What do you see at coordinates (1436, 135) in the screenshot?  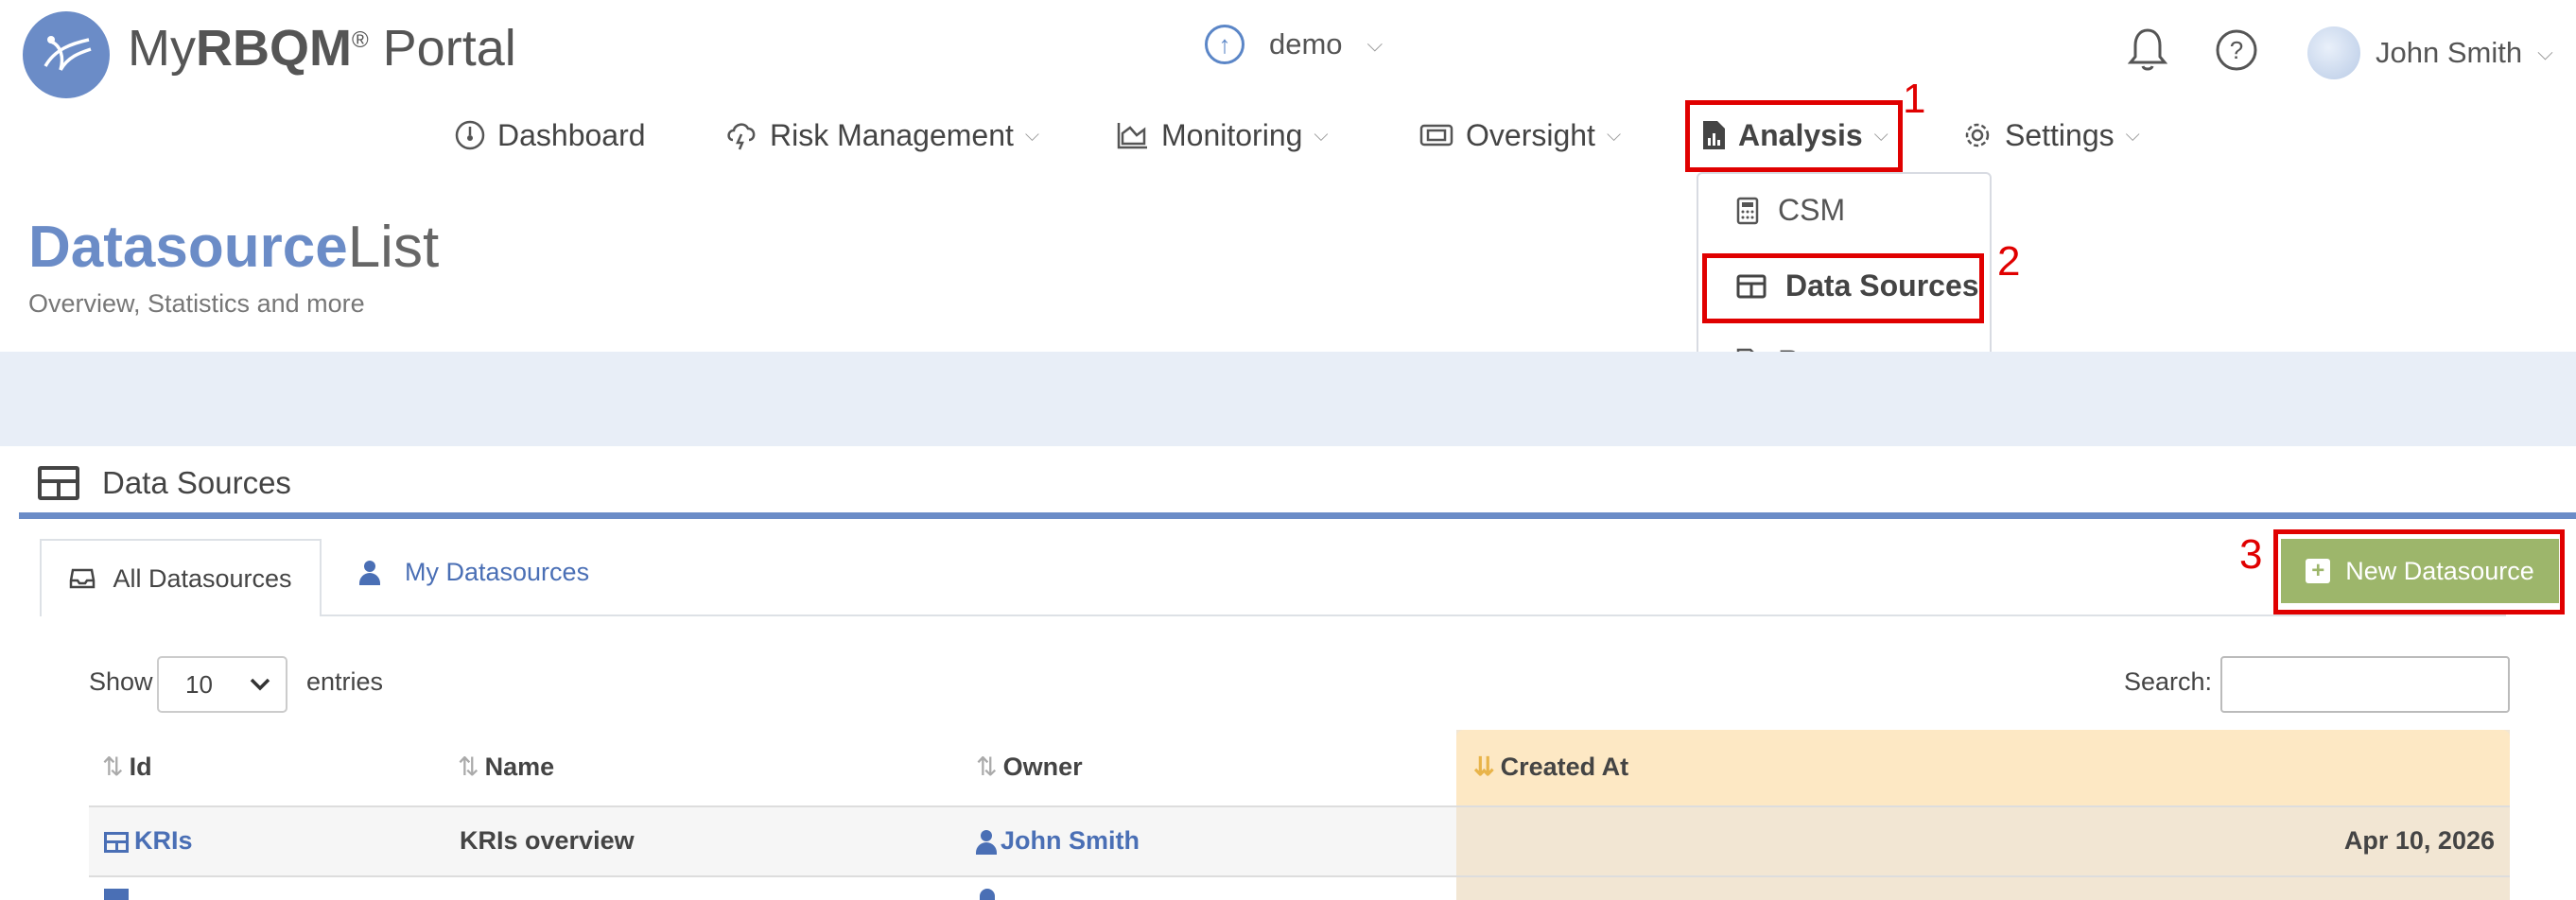 I see `ticket-icon` at bounding box center [1436, 135].